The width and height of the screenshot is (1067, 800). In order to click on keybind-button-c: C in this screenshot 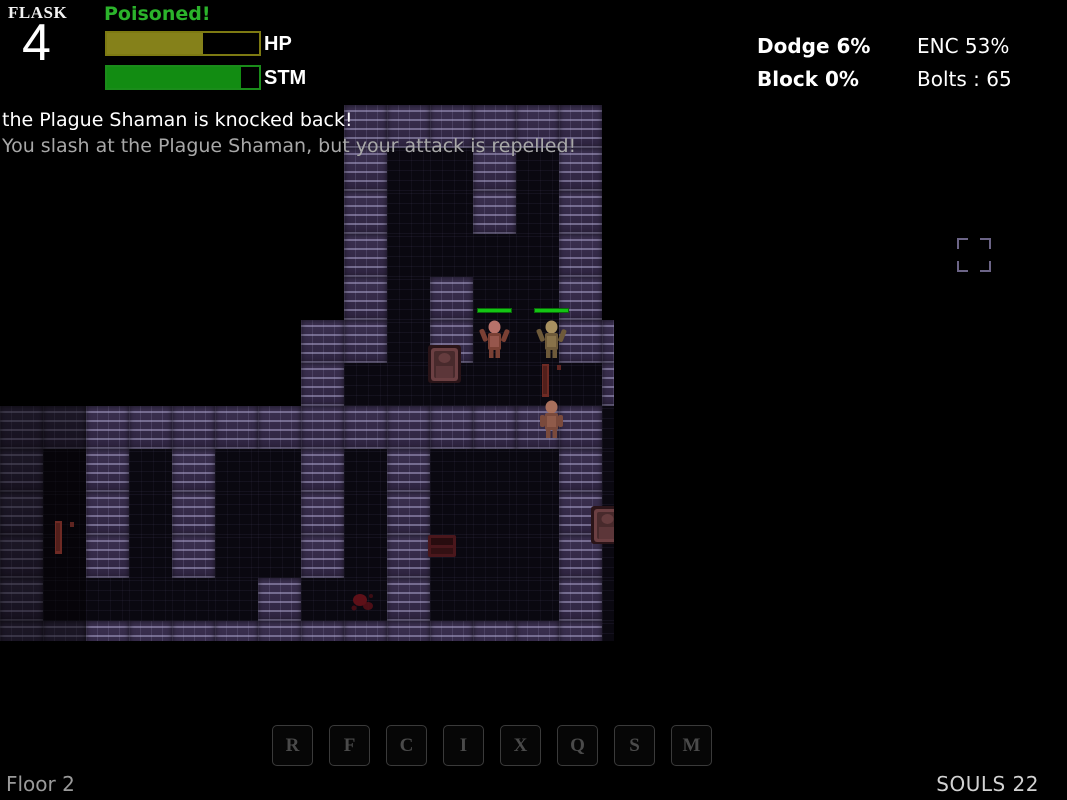, I will do `click(406, 745)`.